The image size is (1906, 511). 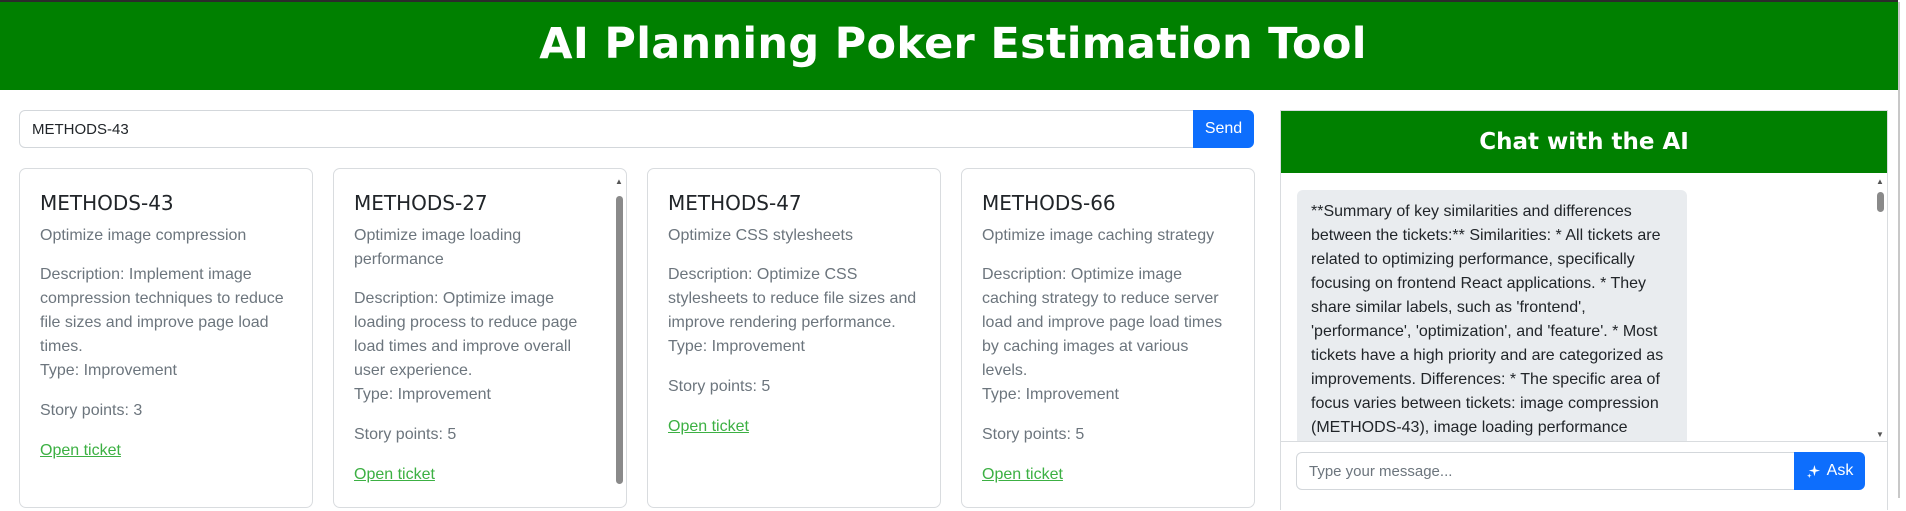 I want to click on ticket-summary: Optimize CSS stylesheets, so click(x=760, y=235).